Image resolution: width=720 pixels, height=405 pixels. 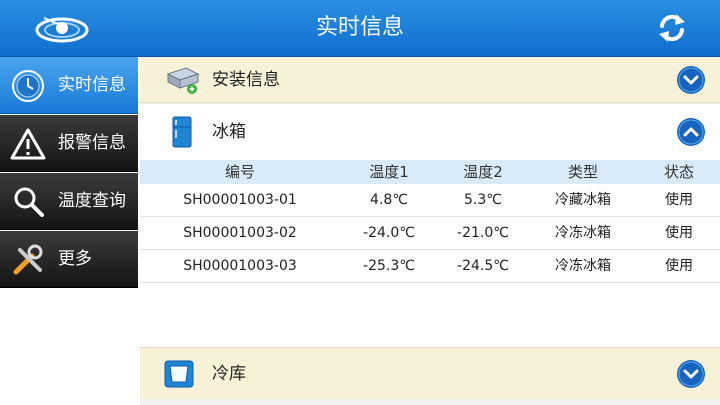 What do you see at coordinates (430, 266) in the screenshot?
I see `table-row: SH00001003-03 -25.3℃ -24.5℃ 冷冻冰箱 使用` at bounding box center [430, 266].